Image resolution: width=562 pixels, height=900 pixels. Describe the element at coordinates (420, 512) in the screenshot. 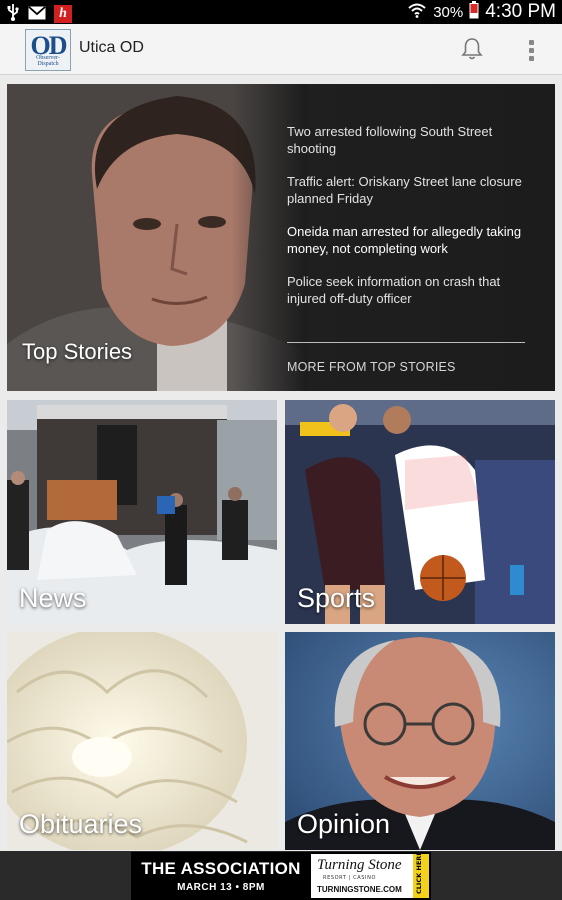

I see `section-tile-sports: Sports` at that location.